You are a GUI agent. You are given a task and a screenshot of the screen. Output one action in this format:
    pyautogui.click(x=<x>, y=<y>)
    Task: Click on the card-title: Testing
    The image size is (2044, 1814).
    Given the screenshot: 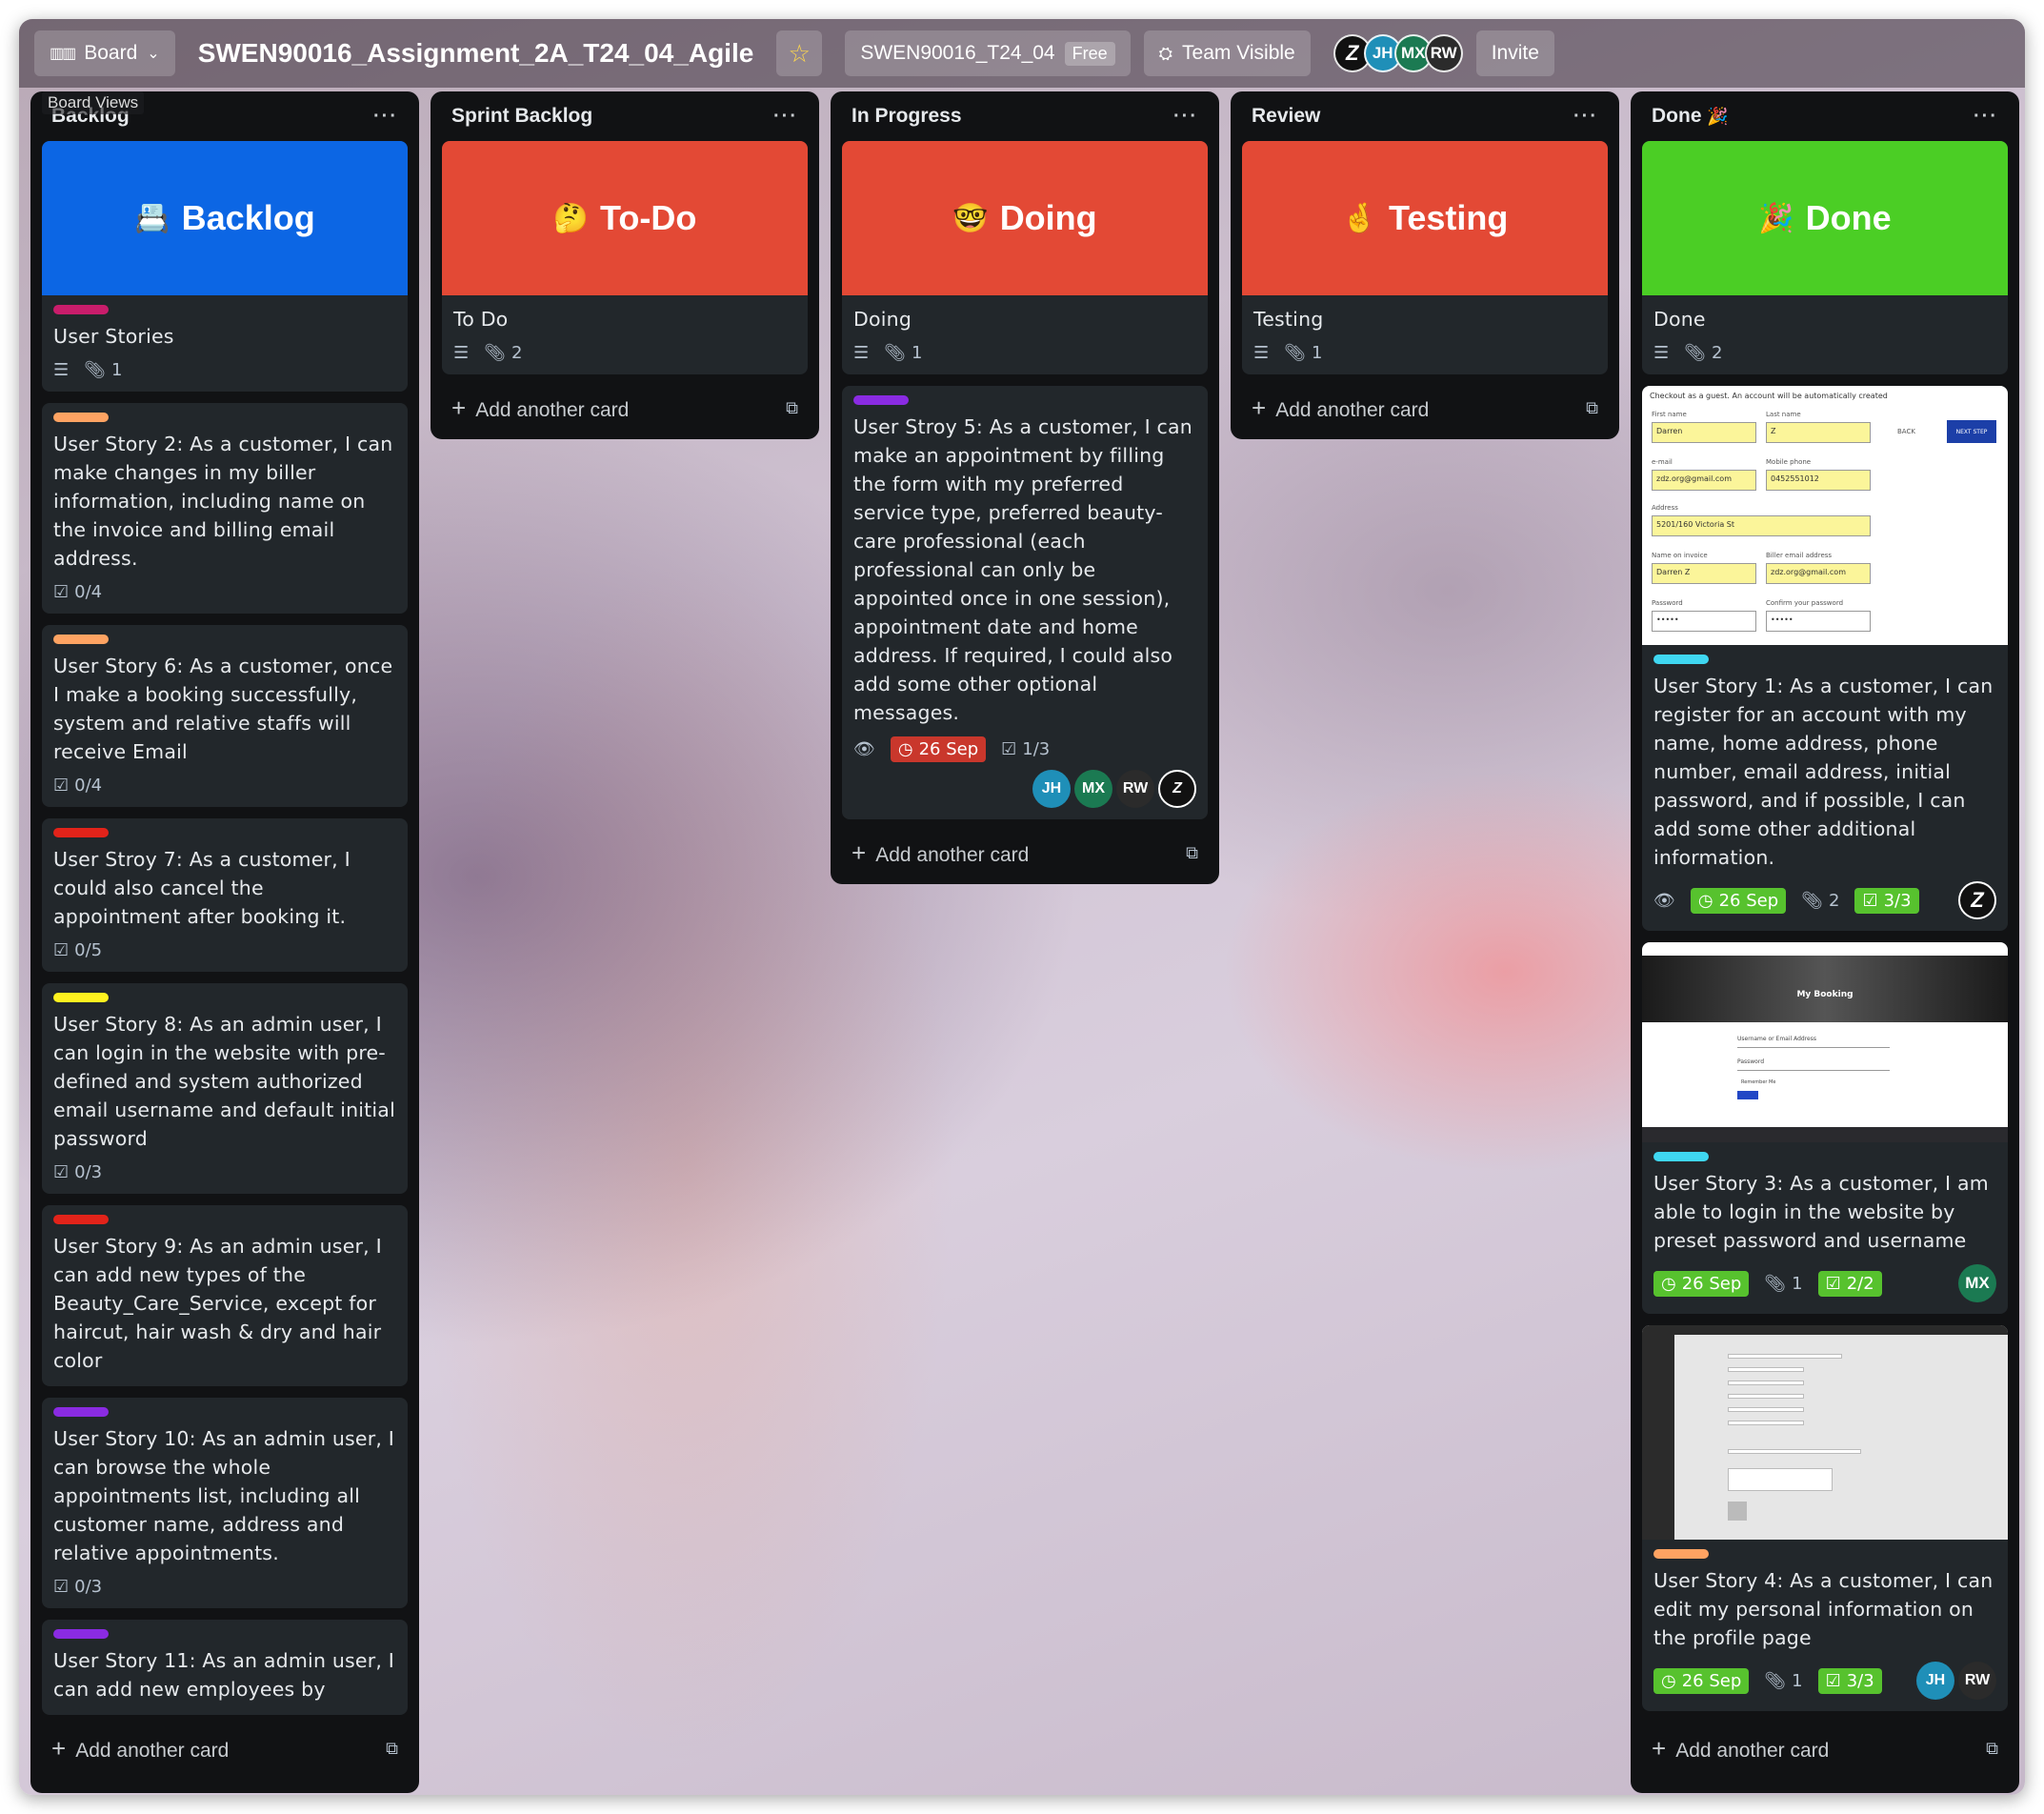 What is the action you would take?
    pyautogui.click(x=1288, y=319)
    